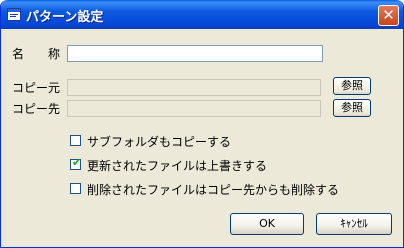  What do you see at coordinates (194, 108) in the screenshot?
I see `dest-path-field` at bounding box center [194, 108].